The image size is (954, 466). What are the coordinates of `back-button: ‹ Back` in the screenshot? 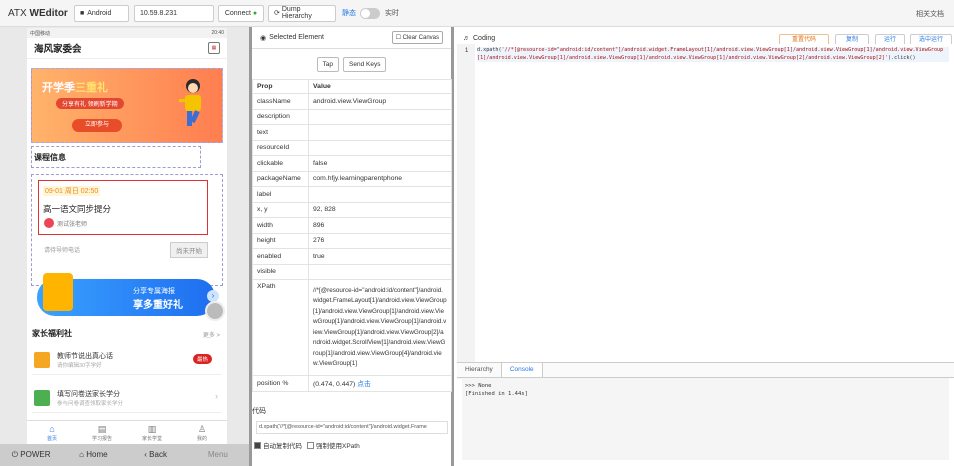 It's located at (156, 455).